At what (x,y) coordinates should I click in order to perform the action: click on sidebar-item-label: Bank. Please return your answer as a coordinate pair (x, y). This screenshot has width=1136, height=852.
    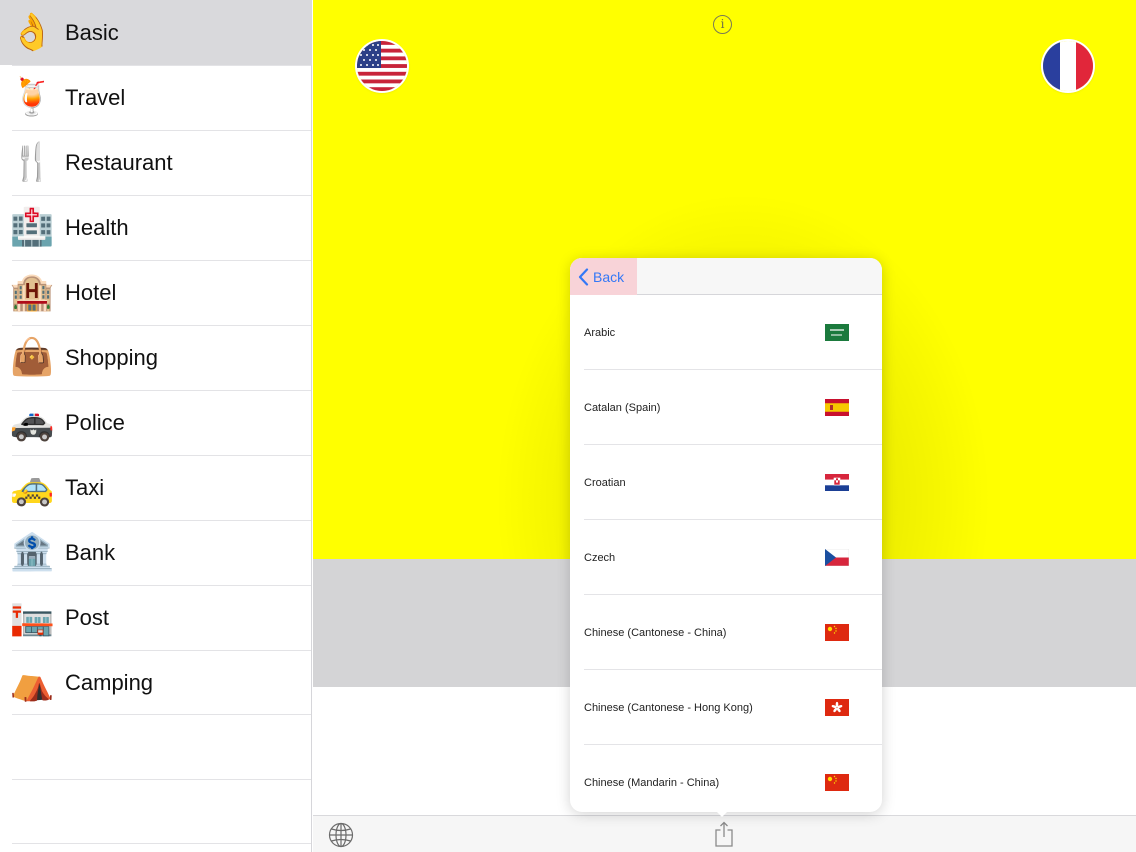
    Looking at the image, I should click on (90, 552).